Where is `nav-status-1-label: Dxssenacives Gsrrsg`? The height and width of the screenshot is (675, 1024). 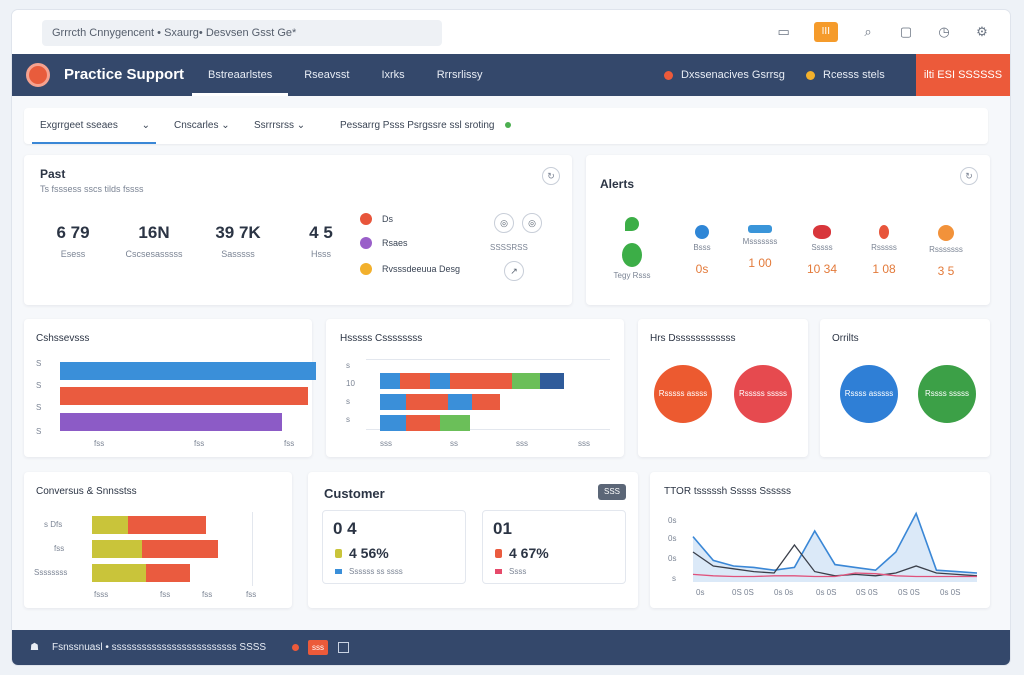
nav-status-1-label: Dxssenacives Gsrrsg is located at coordinates (733, 75).